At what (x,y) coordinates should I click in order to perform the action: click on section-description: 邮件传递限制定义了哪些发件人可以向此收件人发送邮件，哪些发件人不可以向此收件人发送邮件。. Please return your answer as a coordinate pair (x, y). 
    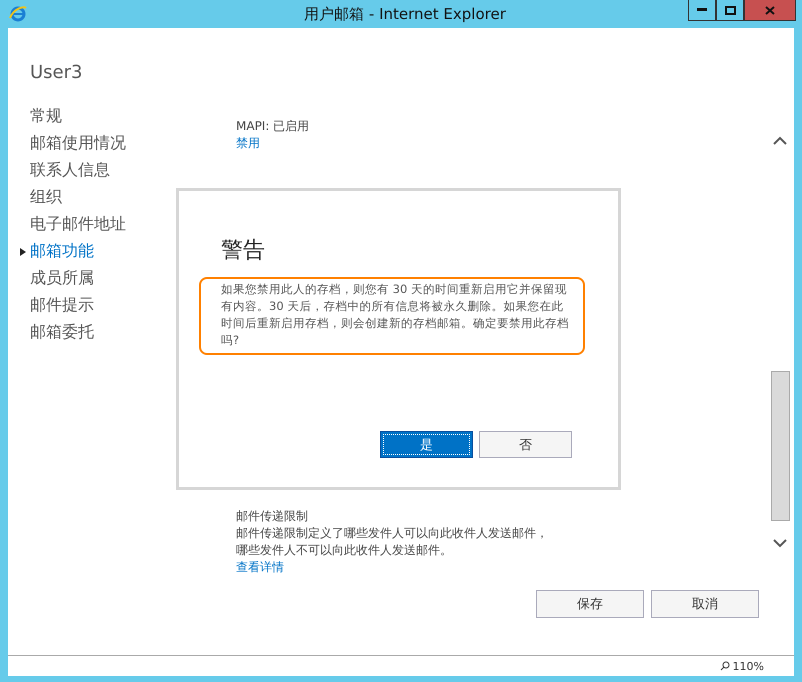
    Looking at the image, I should click on (392, 542).